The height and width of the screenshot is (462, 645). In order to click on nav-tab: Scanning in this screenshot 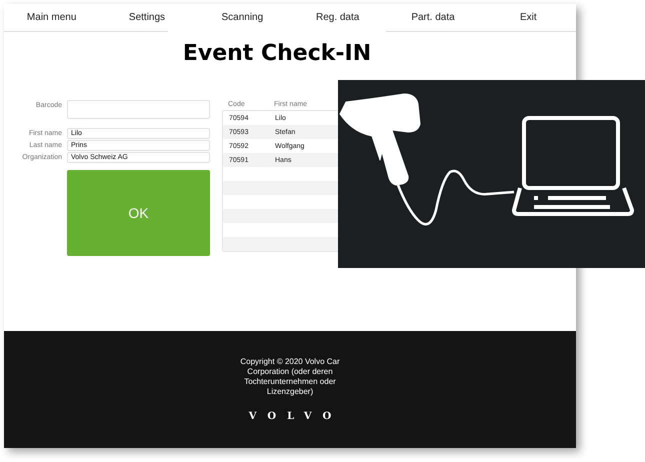, I will do `click(242, 17)`.